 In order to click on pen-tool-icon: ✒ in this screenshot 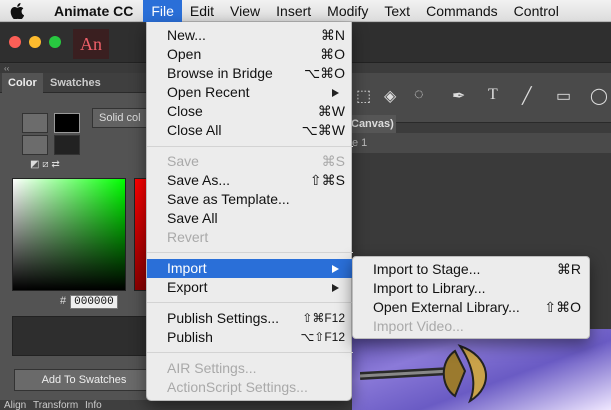, I will do `click(458, 96)`.